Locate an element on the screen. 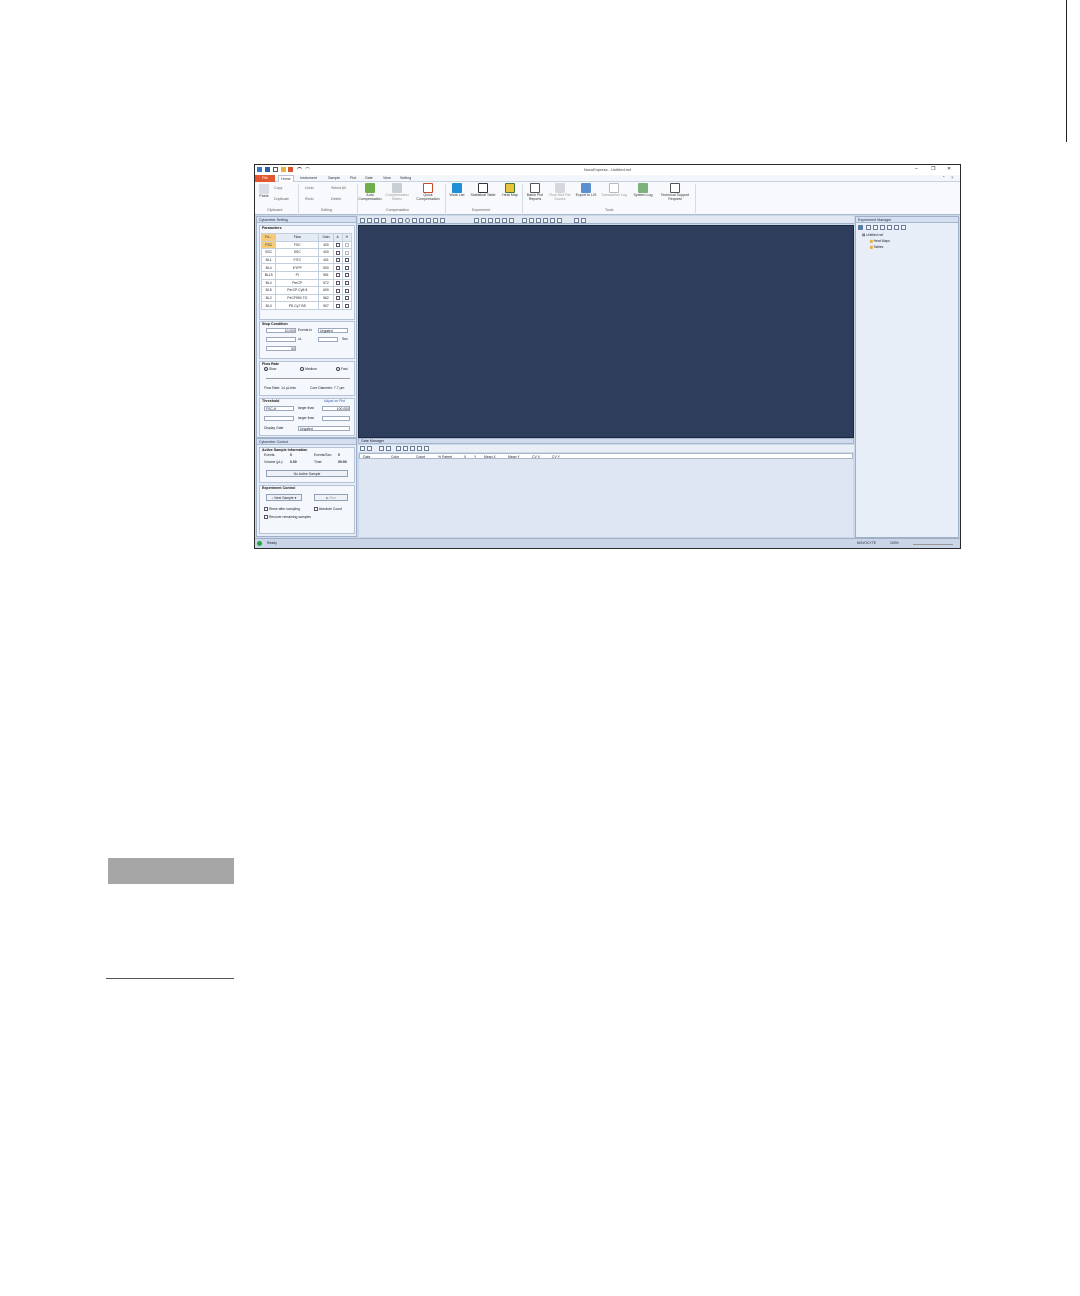 The width and height of the screenshot is (1080, 1296). gate-add-icon is located at coordinates (369, 448).